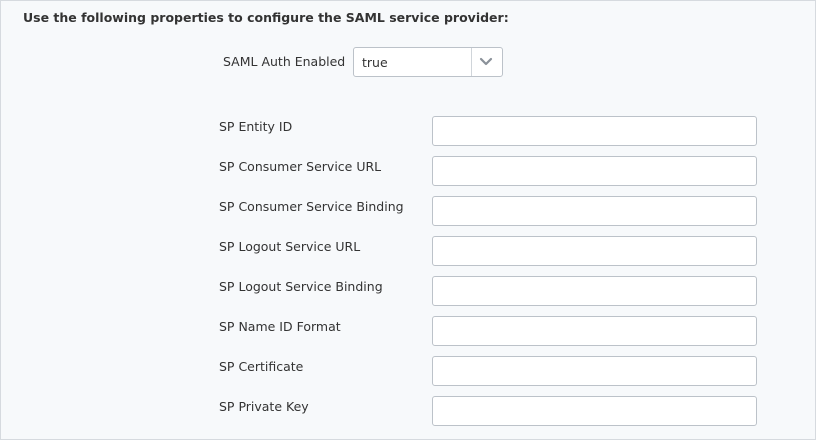  Describe the element at coordinates (594, 211) in the screenshot. I see `sp-consumer-service-binding-input` at that location.